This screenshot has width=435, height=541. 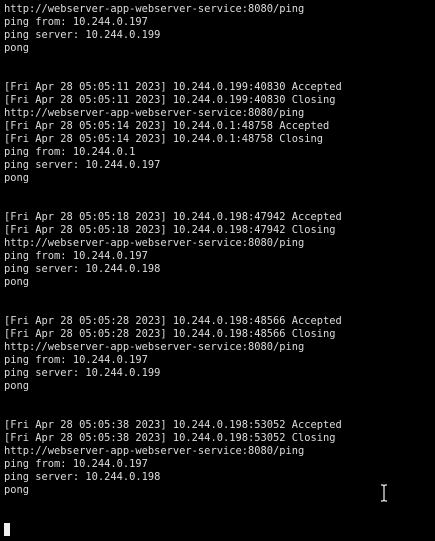 What do you see at coordinates (70, 152) in the screenshot?
I see `terminal-line: ping from: 10.244.0.1` at bounding box center [70, 152].